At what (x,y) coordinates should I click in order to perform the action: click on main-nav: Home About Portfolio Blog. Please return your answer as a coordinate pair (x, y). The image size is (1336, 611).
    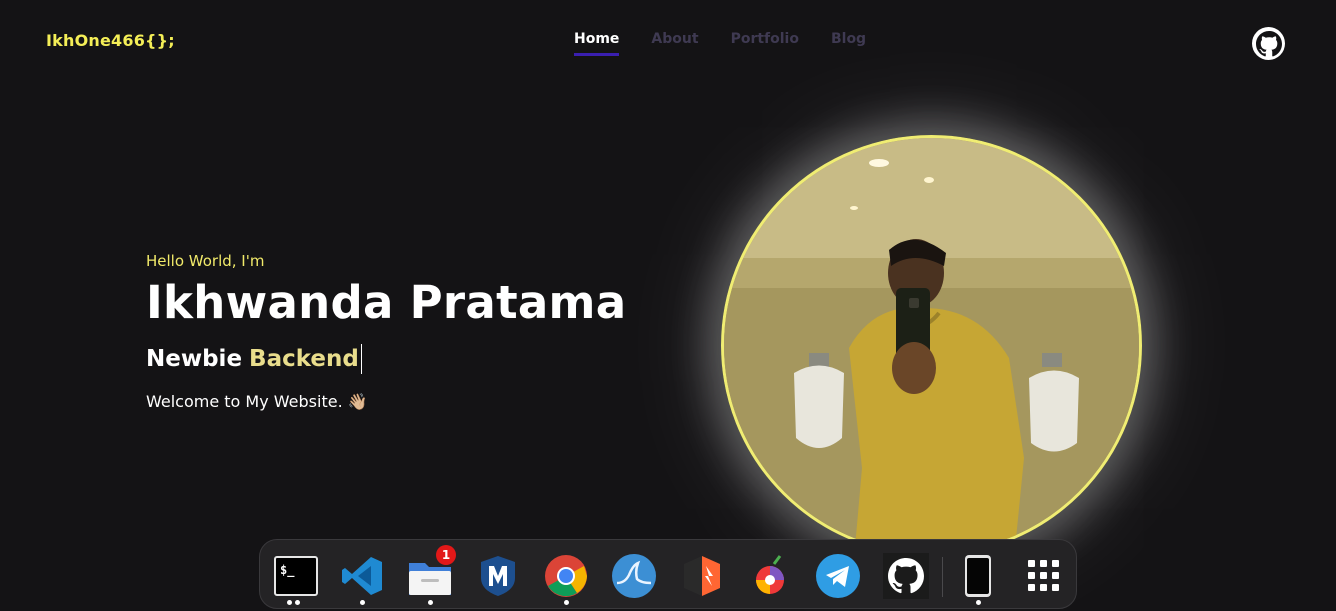
    Looking at the image, I should click on (736, 43).